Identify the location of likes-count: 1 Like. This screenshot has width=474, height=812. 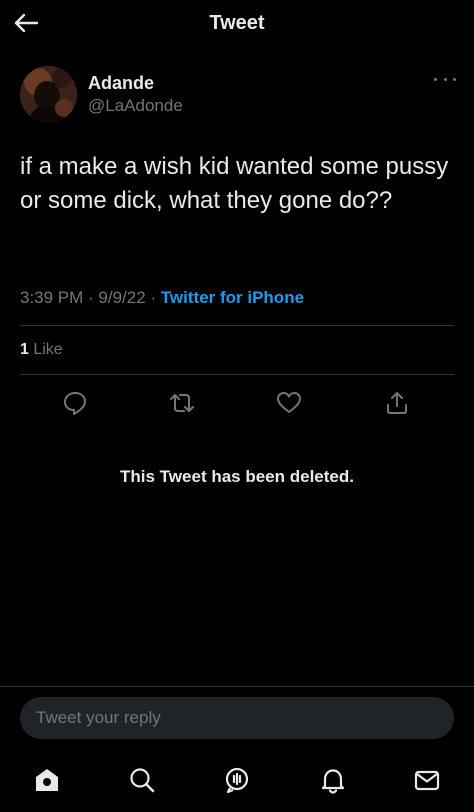
(41, 350).